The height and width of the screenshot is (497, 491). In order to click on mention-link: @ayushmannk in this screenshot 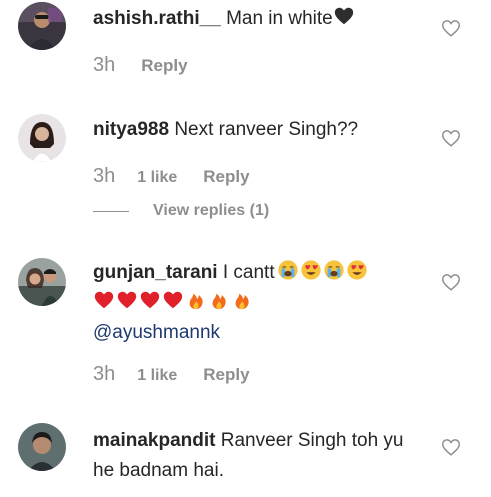, I will do `click(156, 332)`.